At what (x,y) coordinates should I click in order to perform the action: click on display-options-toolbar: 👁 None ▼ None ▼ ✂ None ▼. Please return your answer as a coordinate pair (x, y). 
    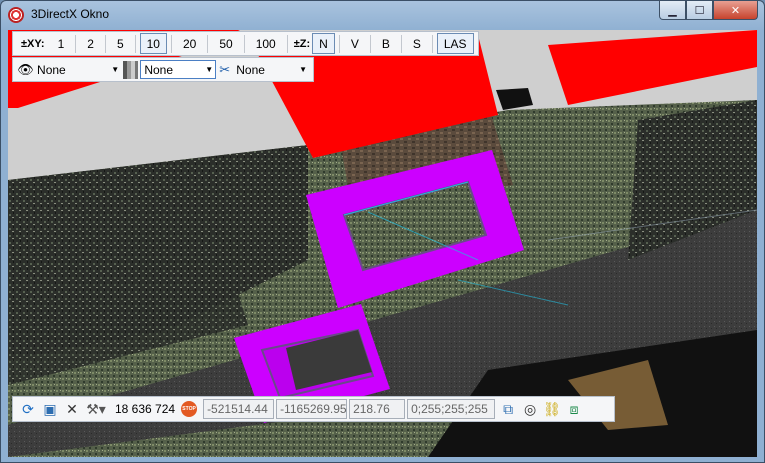
    Looking at the image, I should click on (163, 69).